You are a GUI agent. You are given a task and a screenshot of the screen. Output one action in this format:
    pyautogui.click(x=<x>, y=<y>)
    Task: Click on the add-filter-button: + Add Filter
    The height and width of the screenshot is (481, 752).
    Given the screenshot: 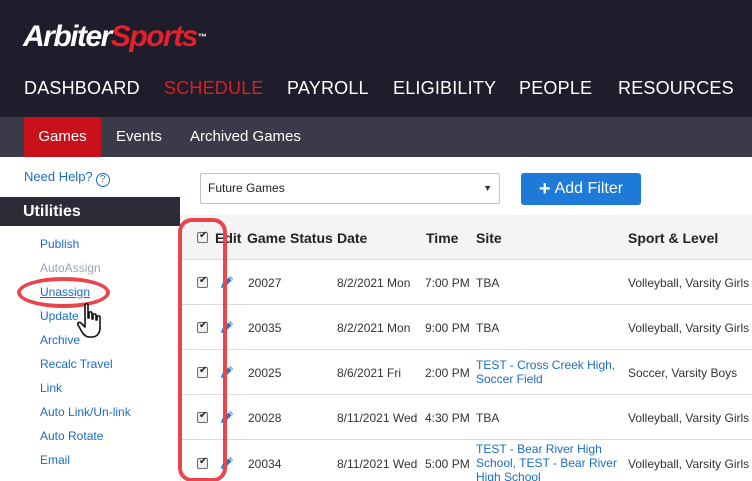 What is the action you would take?
    pyautogui.click(x=581, y=189)
    